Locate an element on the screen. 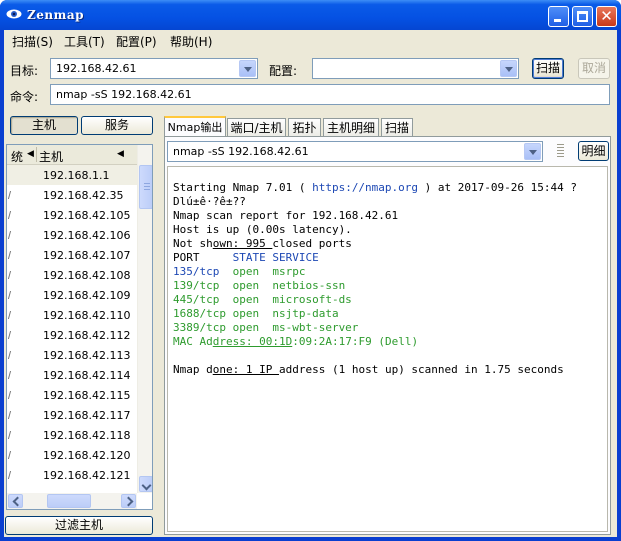 This screenshot has height=541, width=621. nmap-url-link: https://nmap.org is located at coordinates (365, 187).